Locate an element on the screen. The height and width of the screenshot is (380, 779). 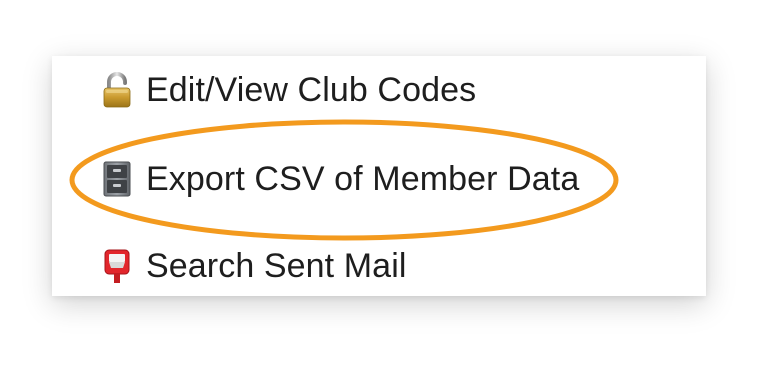
menu-item-label: Export CSV of Member Data is located at coordinates (363, 178).